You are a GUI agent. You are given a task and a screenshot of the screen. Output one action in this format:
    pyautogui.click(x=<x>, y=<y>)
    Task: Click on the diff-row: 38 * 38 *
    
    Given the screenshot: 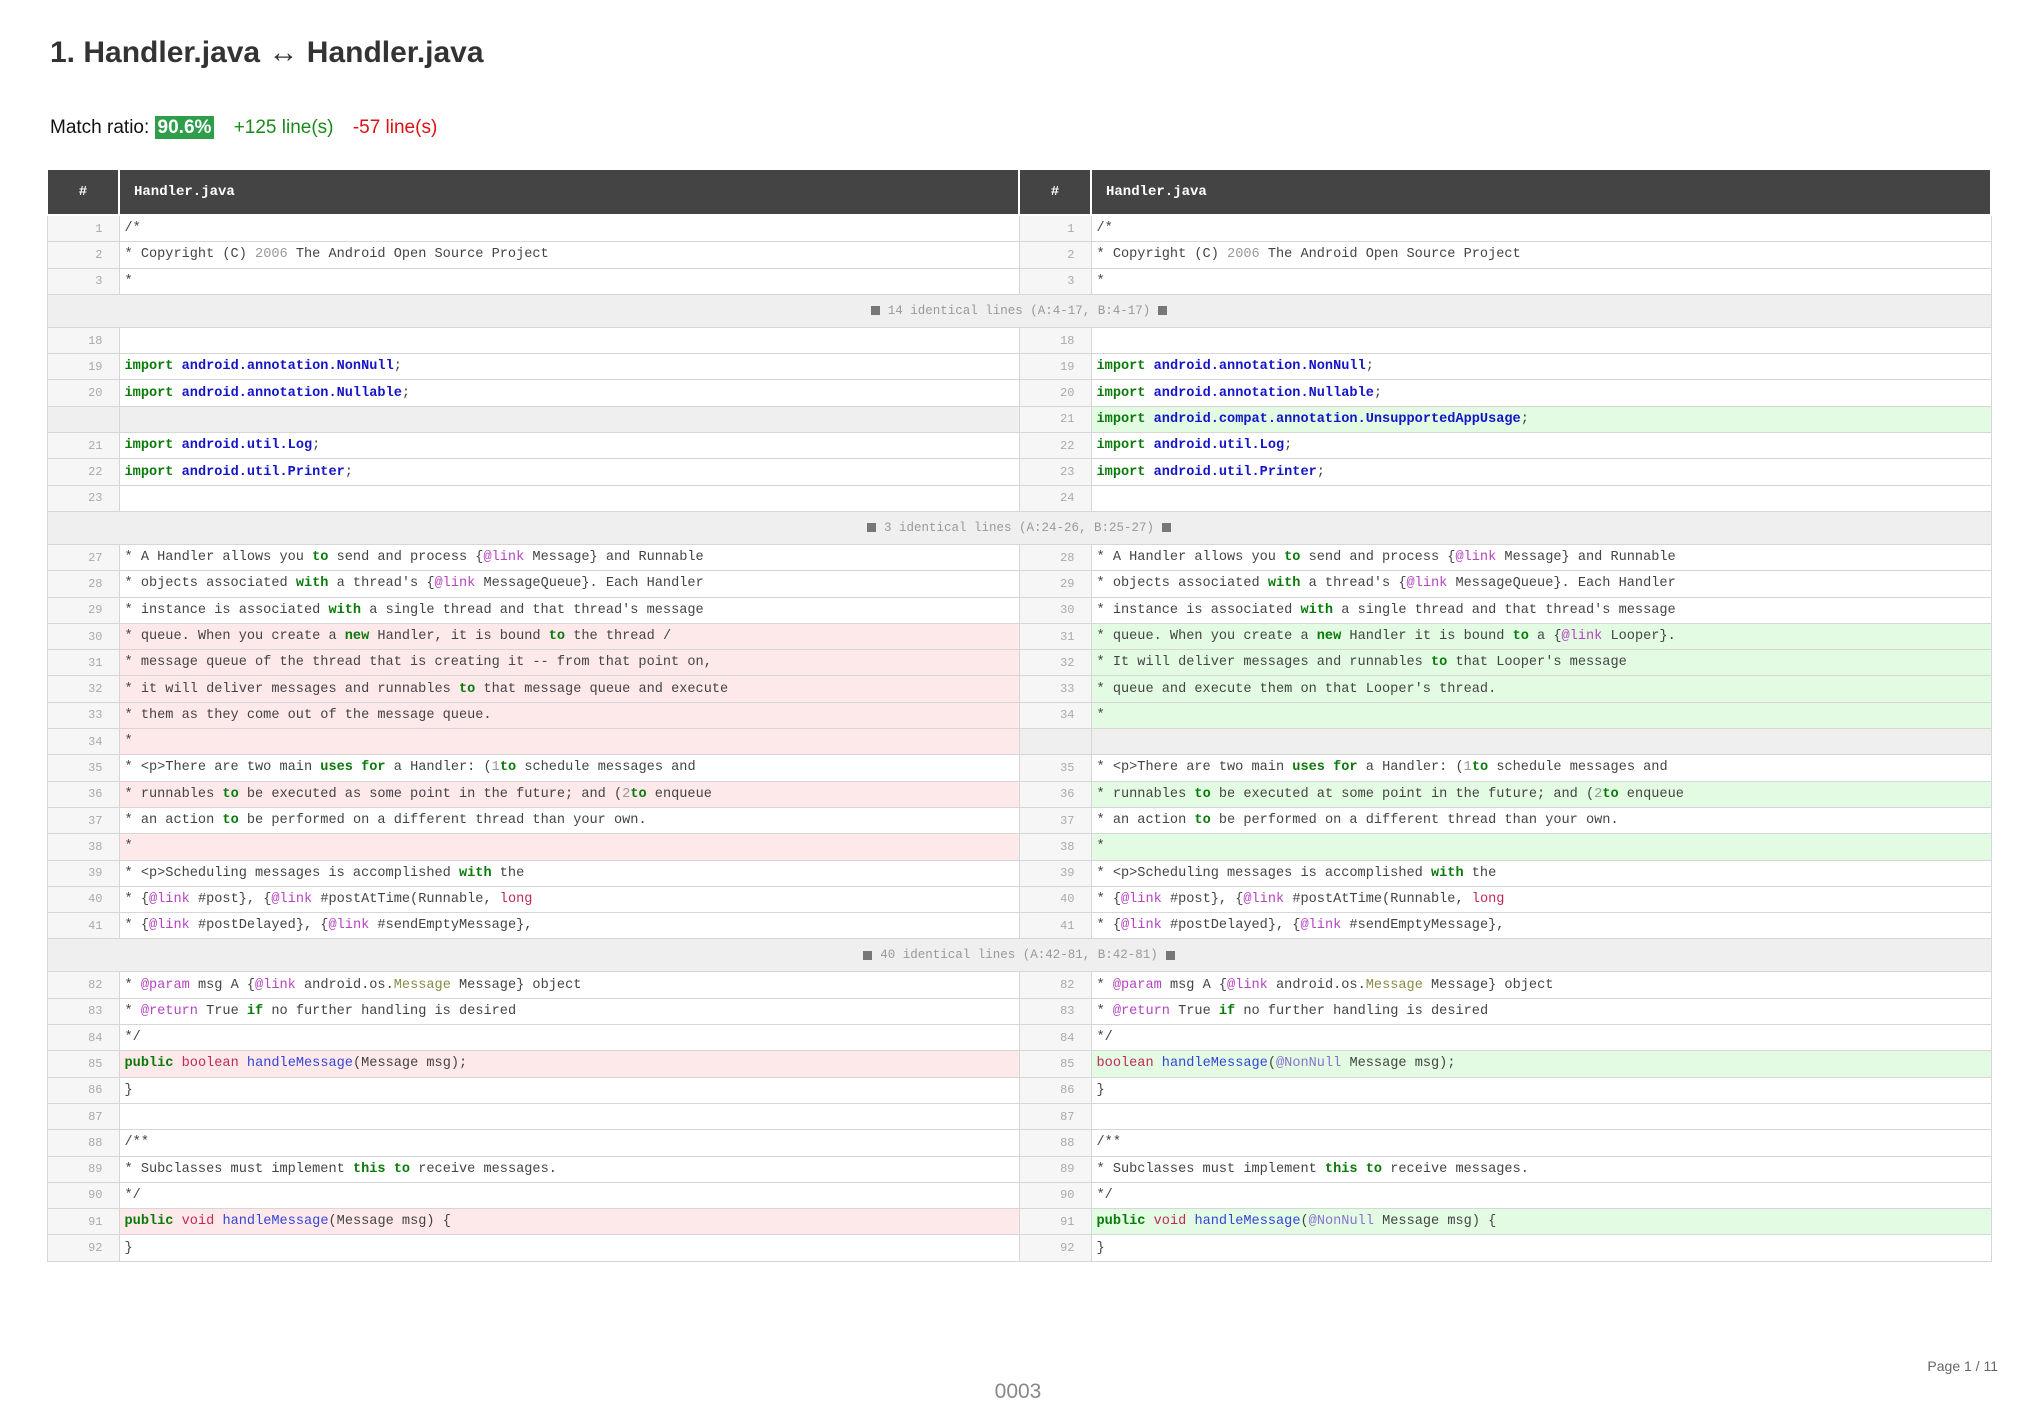 What is the action you would take?
    pyautogui.click(x=1019, y=847)
    